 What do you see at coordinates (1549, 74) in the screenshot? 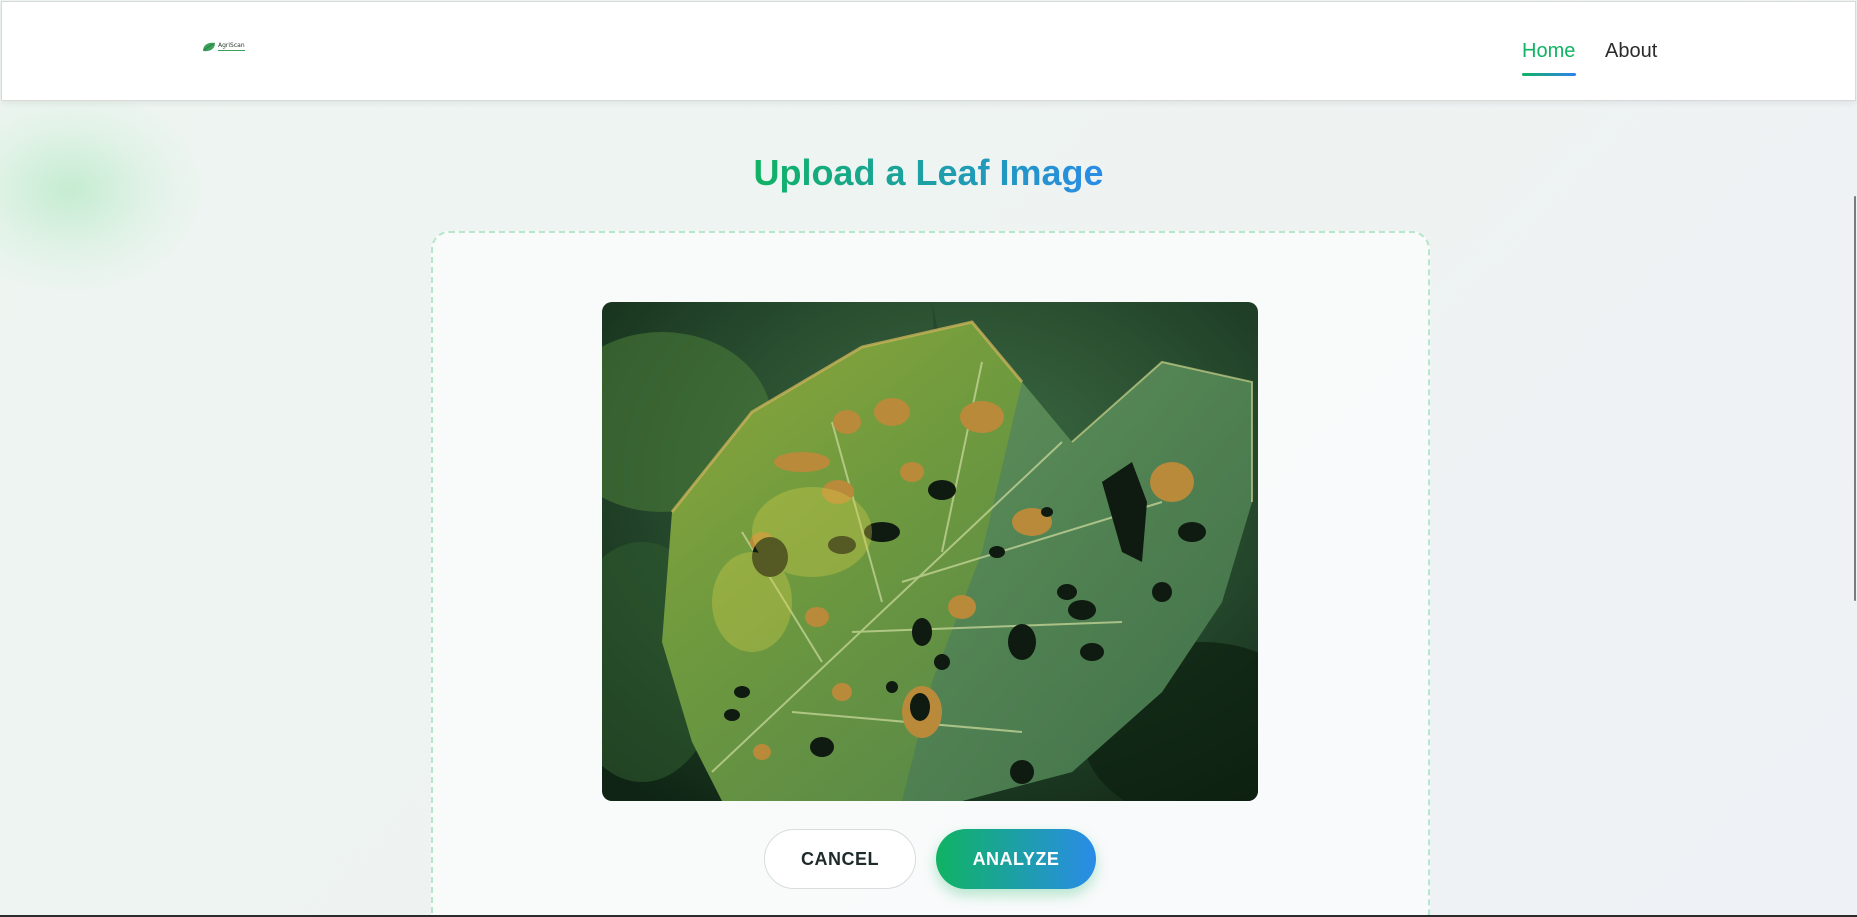
I see `active-nav-indicator` at bounding box center [1549, 74].